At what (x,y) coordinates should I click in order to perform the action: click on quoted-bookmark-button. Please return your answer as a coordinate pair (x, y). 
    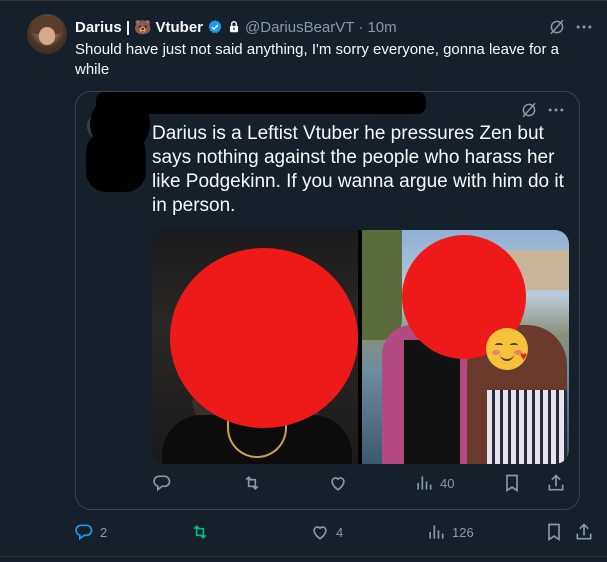
    Looking at the image, I should click on (512, 483).